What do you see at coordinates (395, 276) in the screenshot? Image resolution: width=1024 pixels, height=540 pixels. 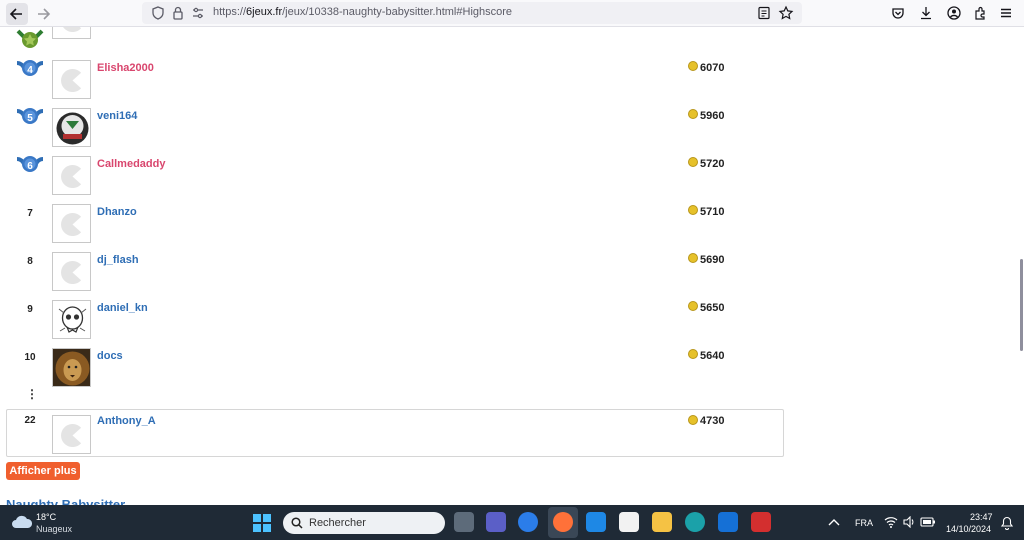 I see `leaderboard-row: 8 dj_flash 5690` at bounding box center [395, 276].